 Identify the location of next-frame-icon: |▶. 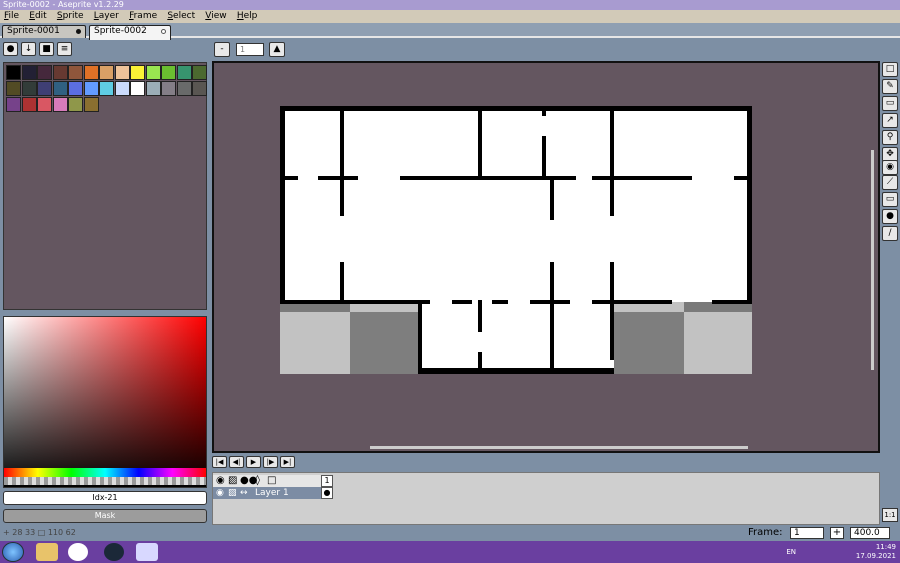
(270, 462).